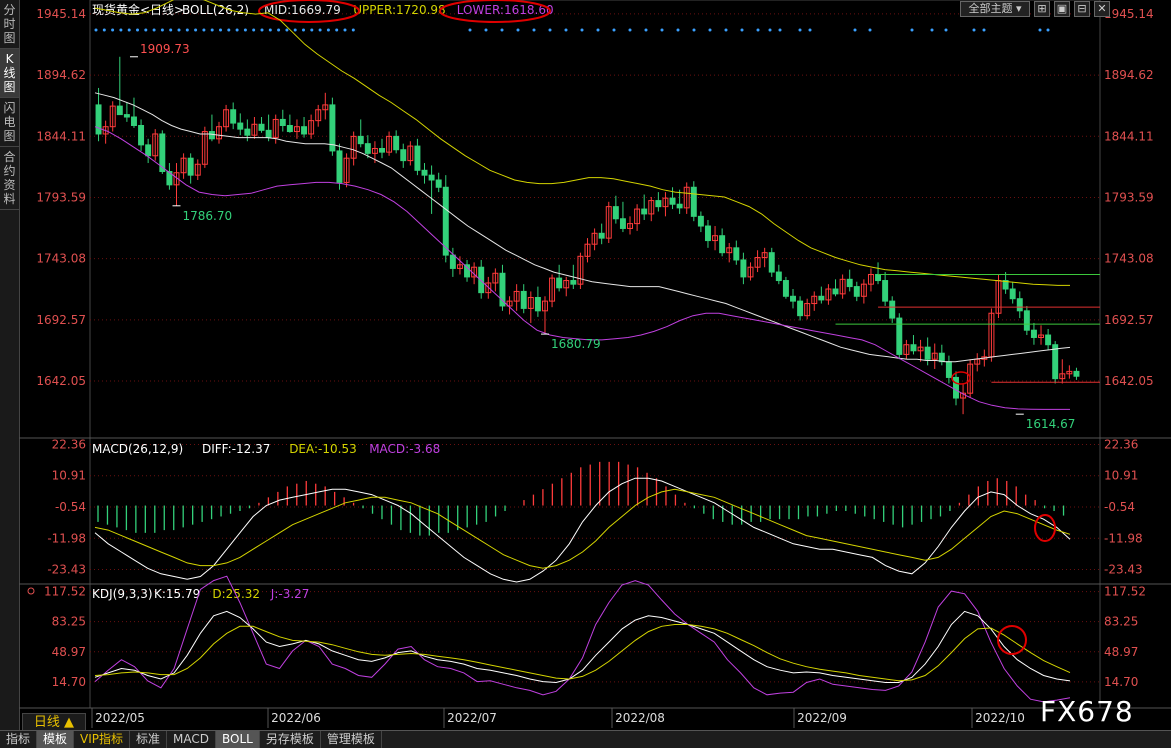 Image resolution: width=1171 pixels, height=748 pixels. Describe the element at coordinates (990, 8) in the screenshot. I see `theme-select-label: 全部主题` at that location.